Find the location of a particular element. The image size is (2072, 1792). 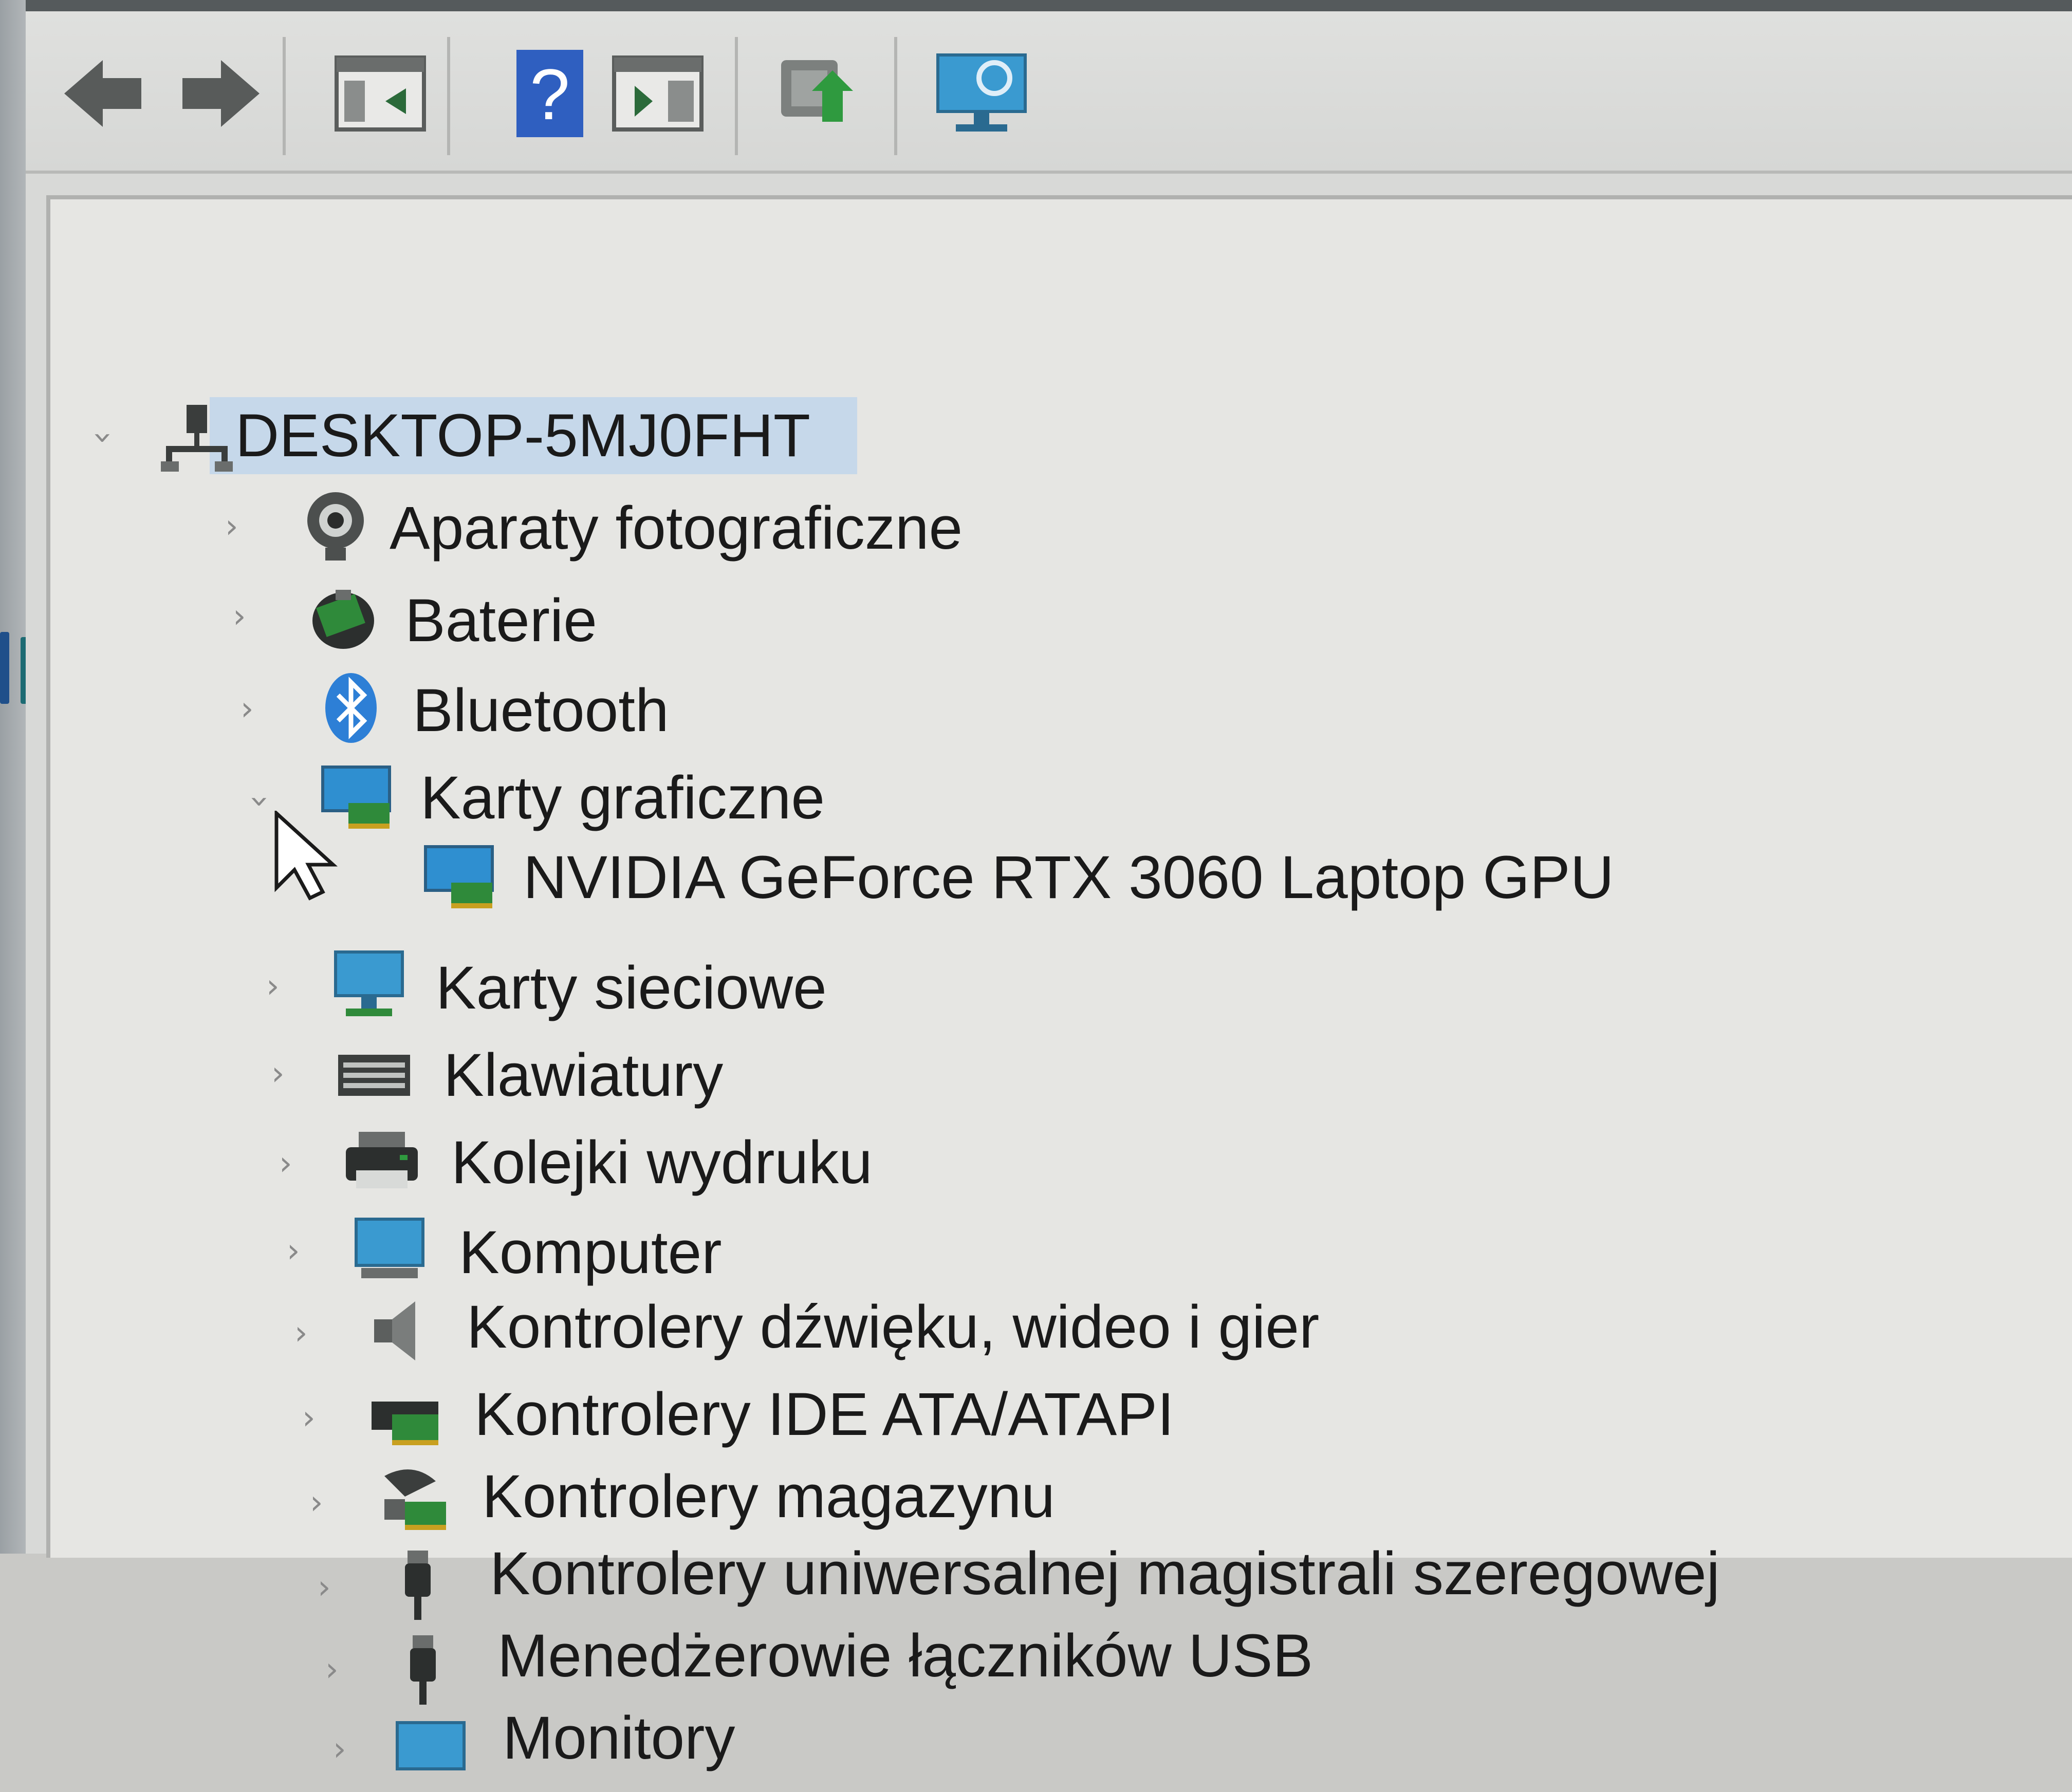

back-button is located at coordinates (102, 93).